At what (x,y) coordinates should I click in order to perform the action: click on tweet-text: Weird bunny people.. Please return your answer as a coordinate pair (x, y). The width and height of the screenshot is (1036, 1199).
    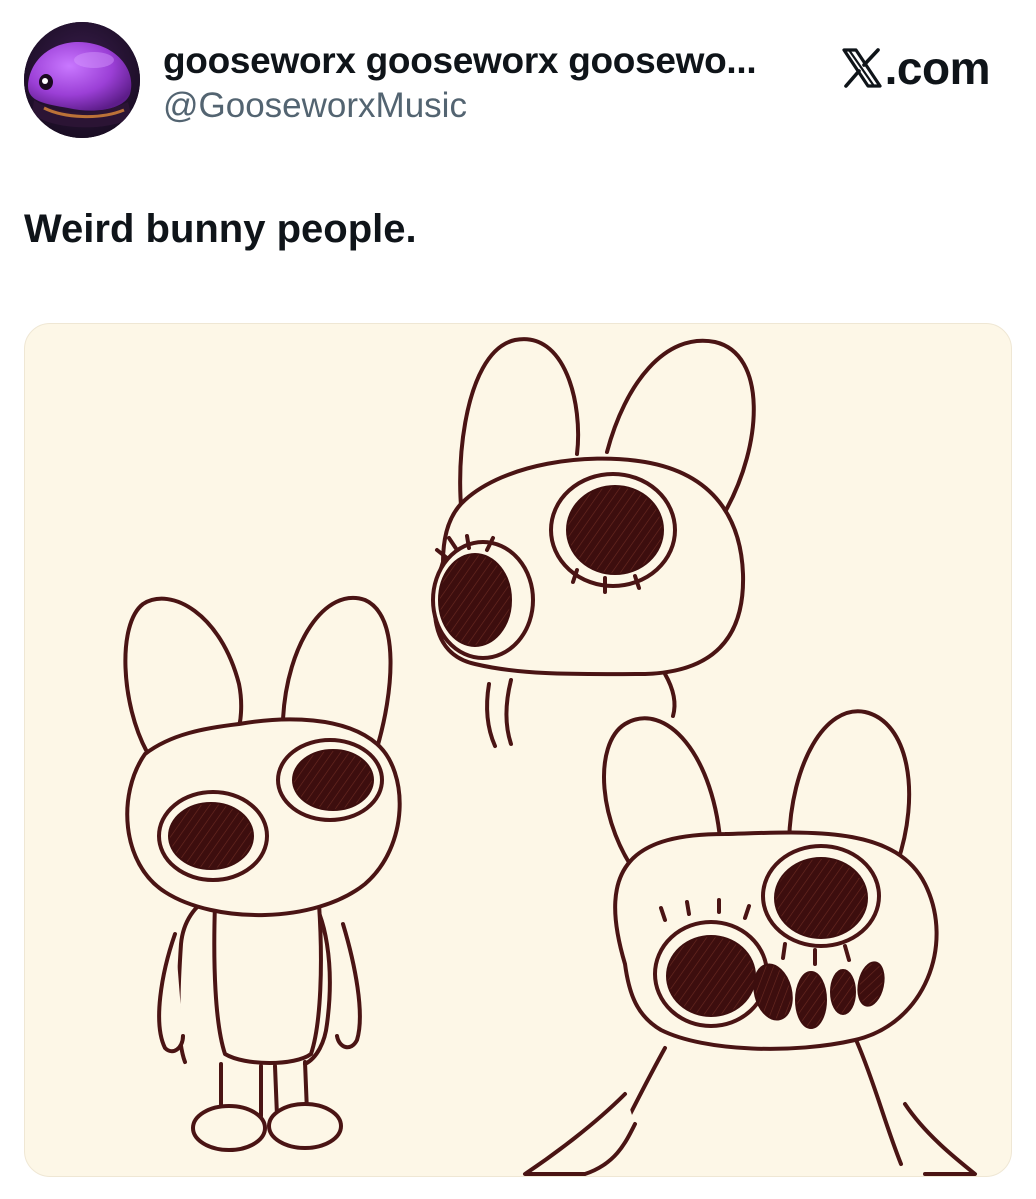
    Looking at the image, I should click on (220, 229).